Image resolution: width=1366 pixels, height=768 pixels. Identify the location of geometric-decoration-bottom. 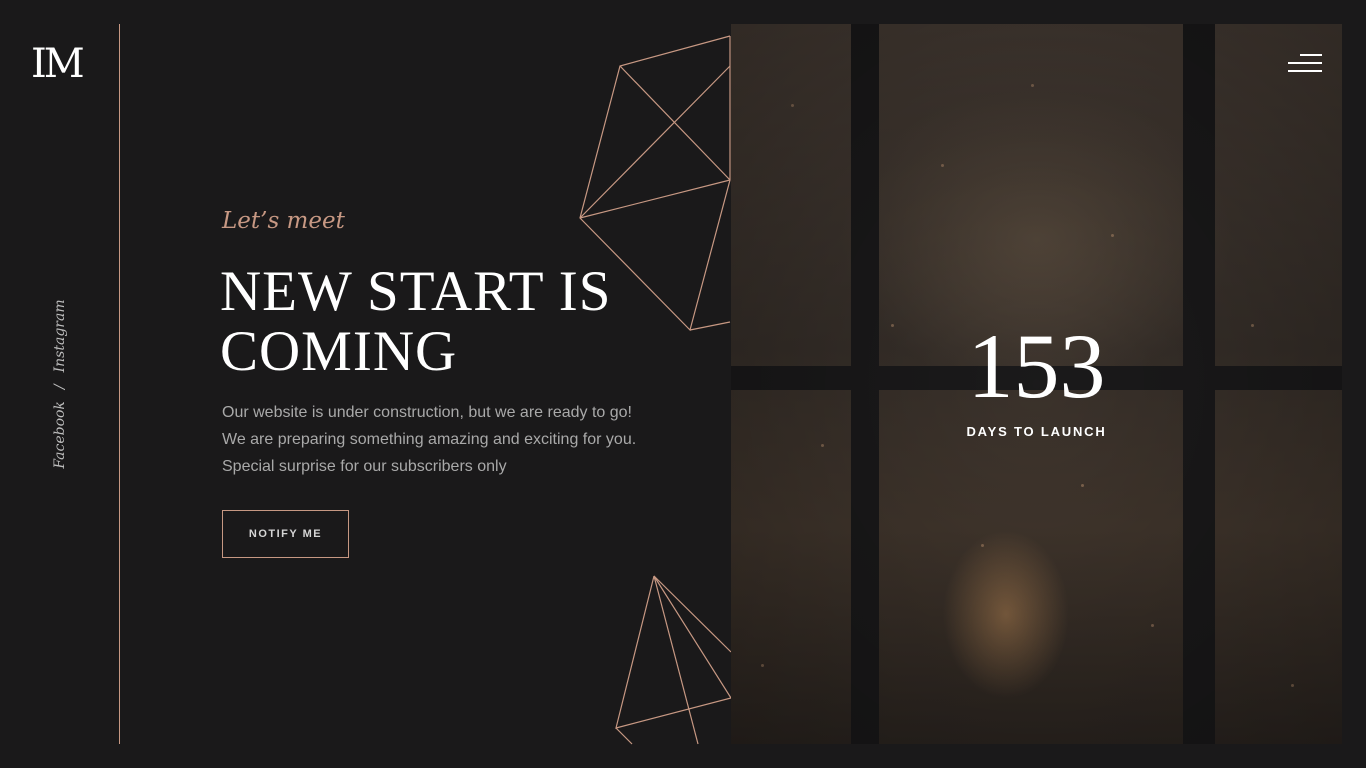
(673, 660).